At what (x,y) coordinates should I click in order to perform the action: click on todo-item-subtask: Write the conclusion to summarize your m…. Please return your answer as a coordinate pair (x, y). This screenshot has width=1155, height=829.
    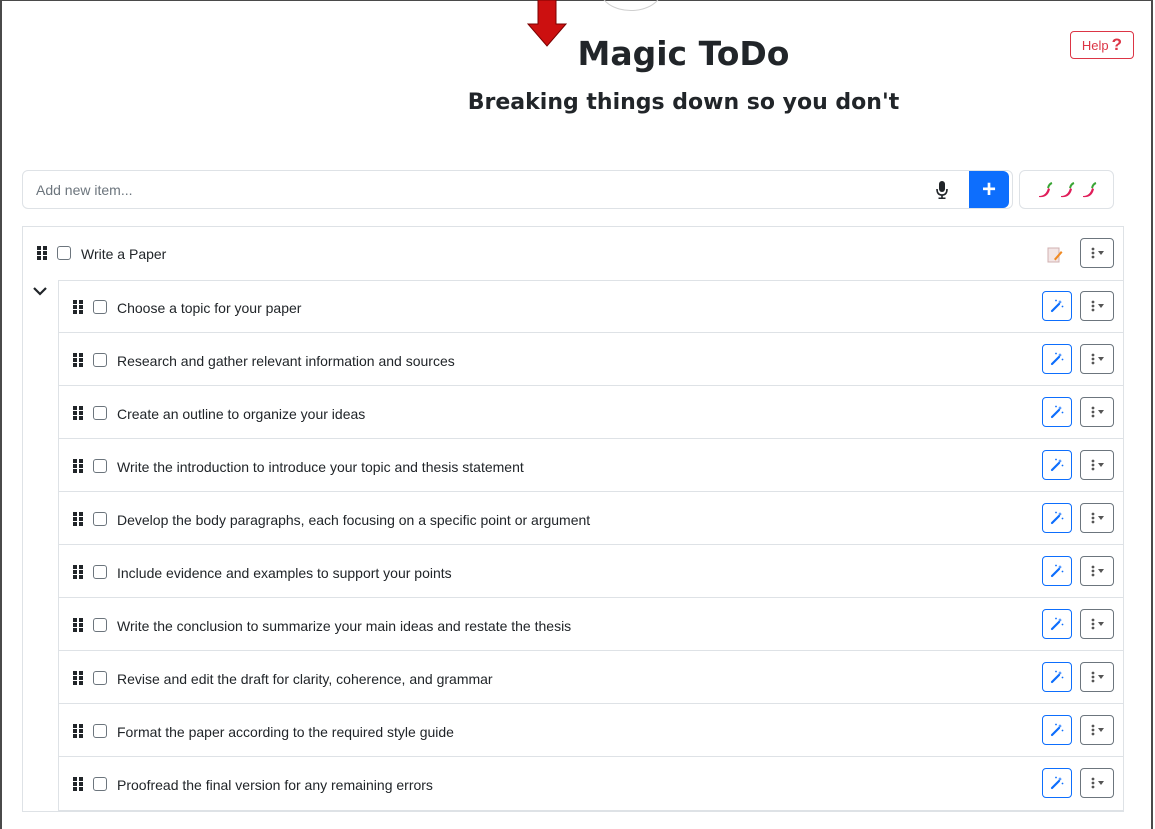
    Looking at the image, I should click on (591, 624).